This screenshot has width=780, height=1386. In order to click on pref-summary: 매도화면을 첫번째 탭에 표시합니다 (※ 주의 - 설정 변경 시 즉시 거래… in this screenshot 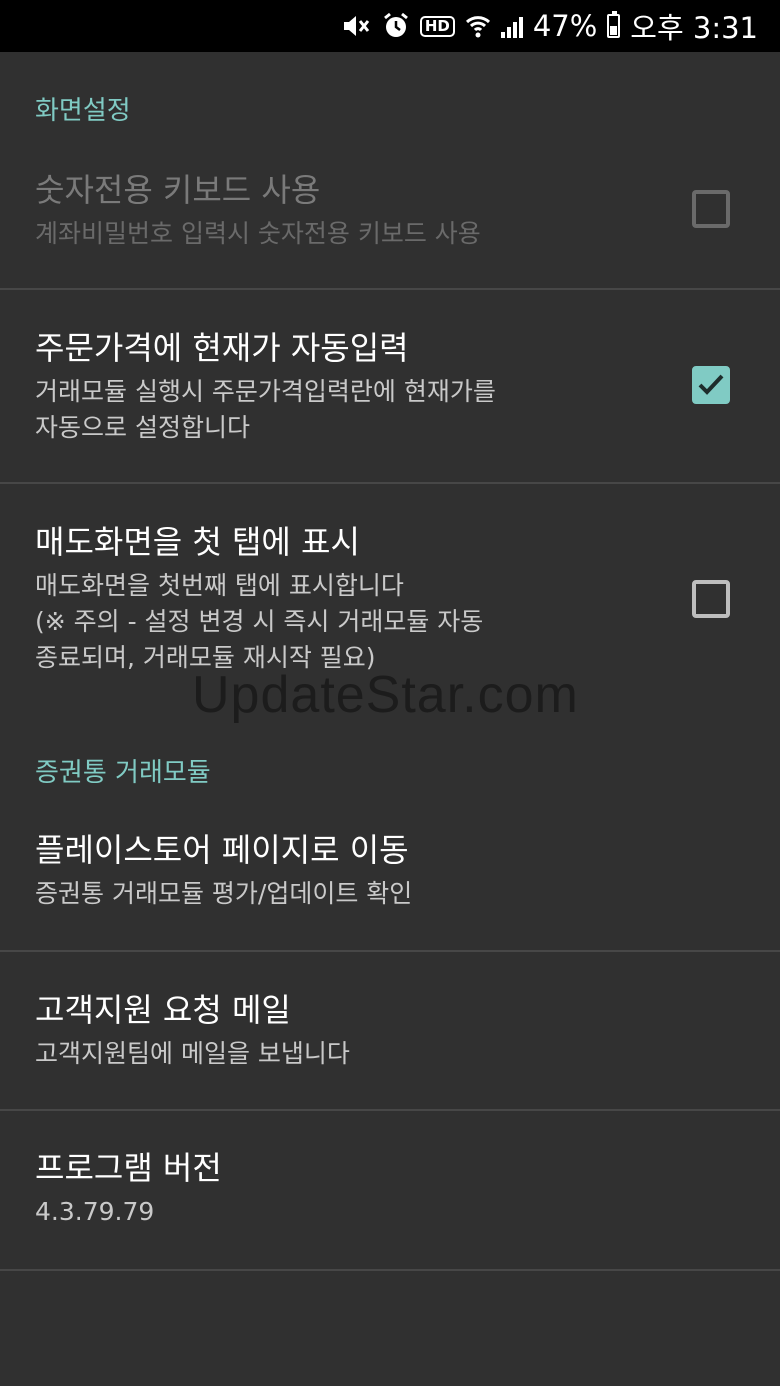, I will do `click(259, 621)`.